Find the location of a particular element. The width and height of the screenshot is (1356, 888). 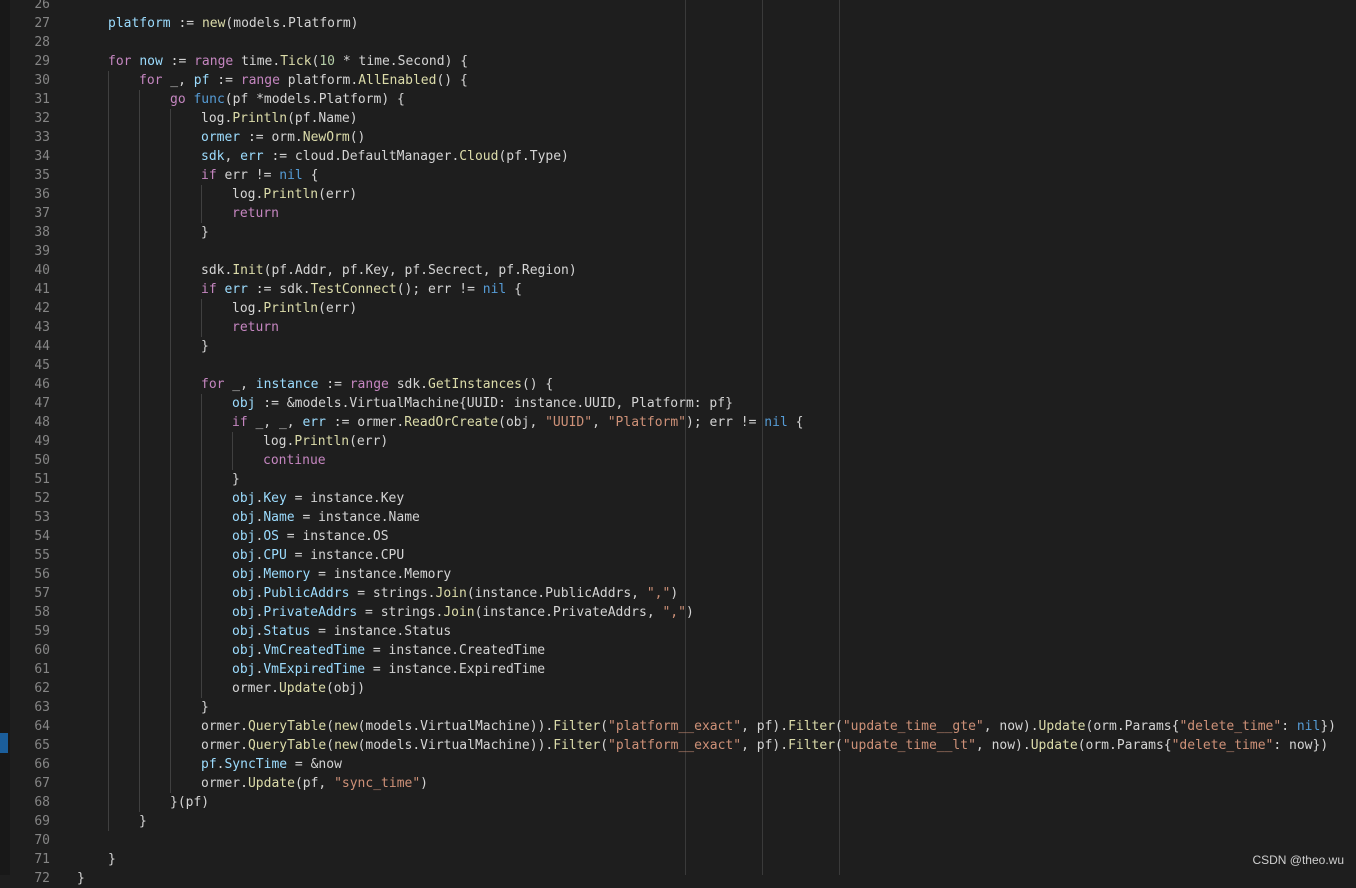

code-line: 68 }(pf) is located at coordinates (678, 802).